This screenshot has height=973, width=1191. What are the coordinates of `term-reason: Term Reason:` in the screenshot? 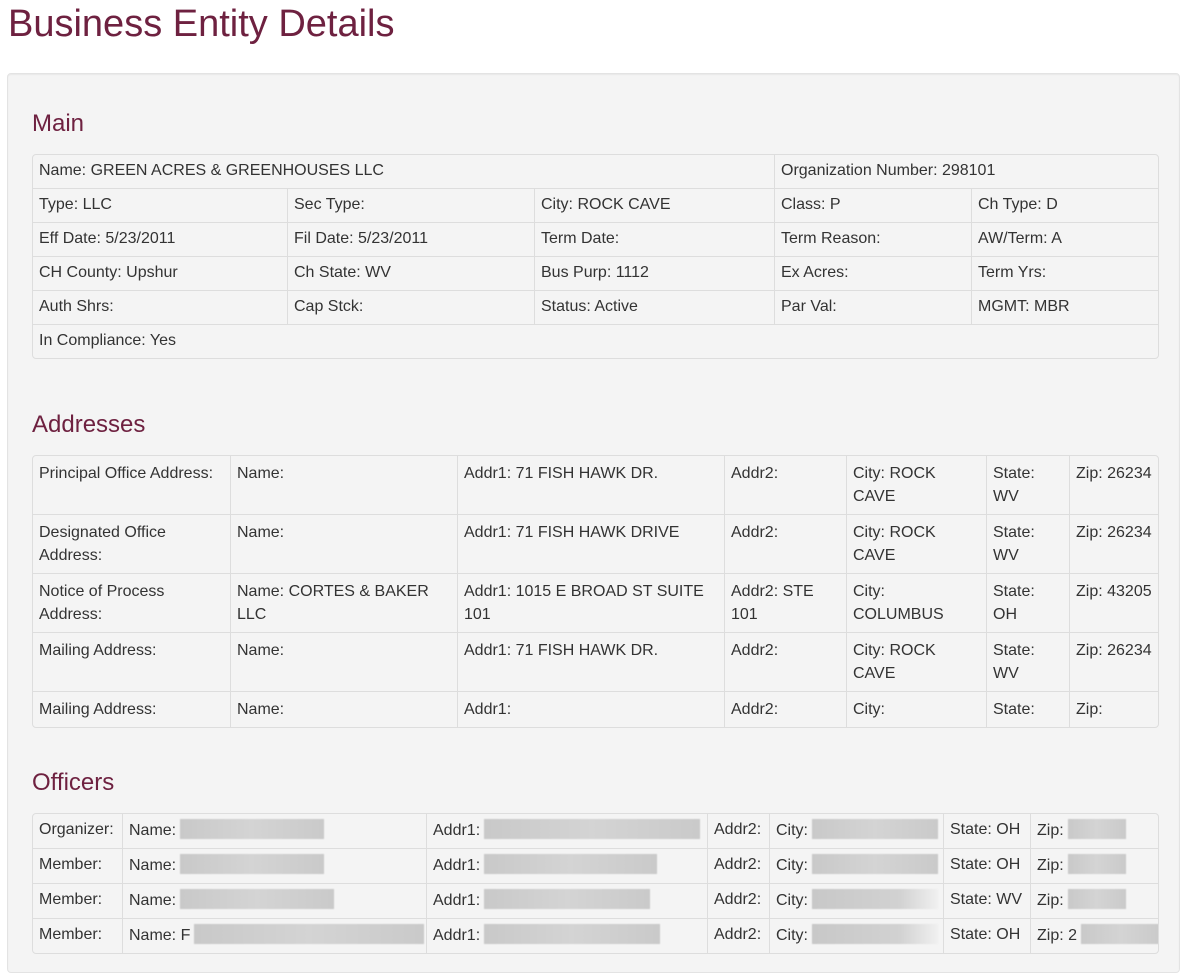 It's located at (873, 240).